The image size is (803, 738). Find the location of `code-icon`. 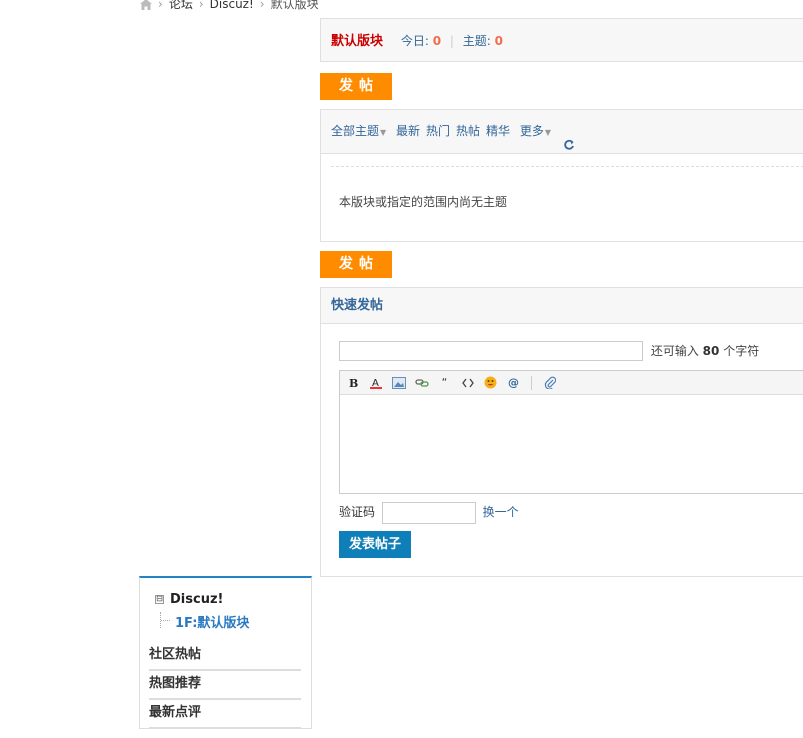

code-icon is located at coordinates (467, 382).